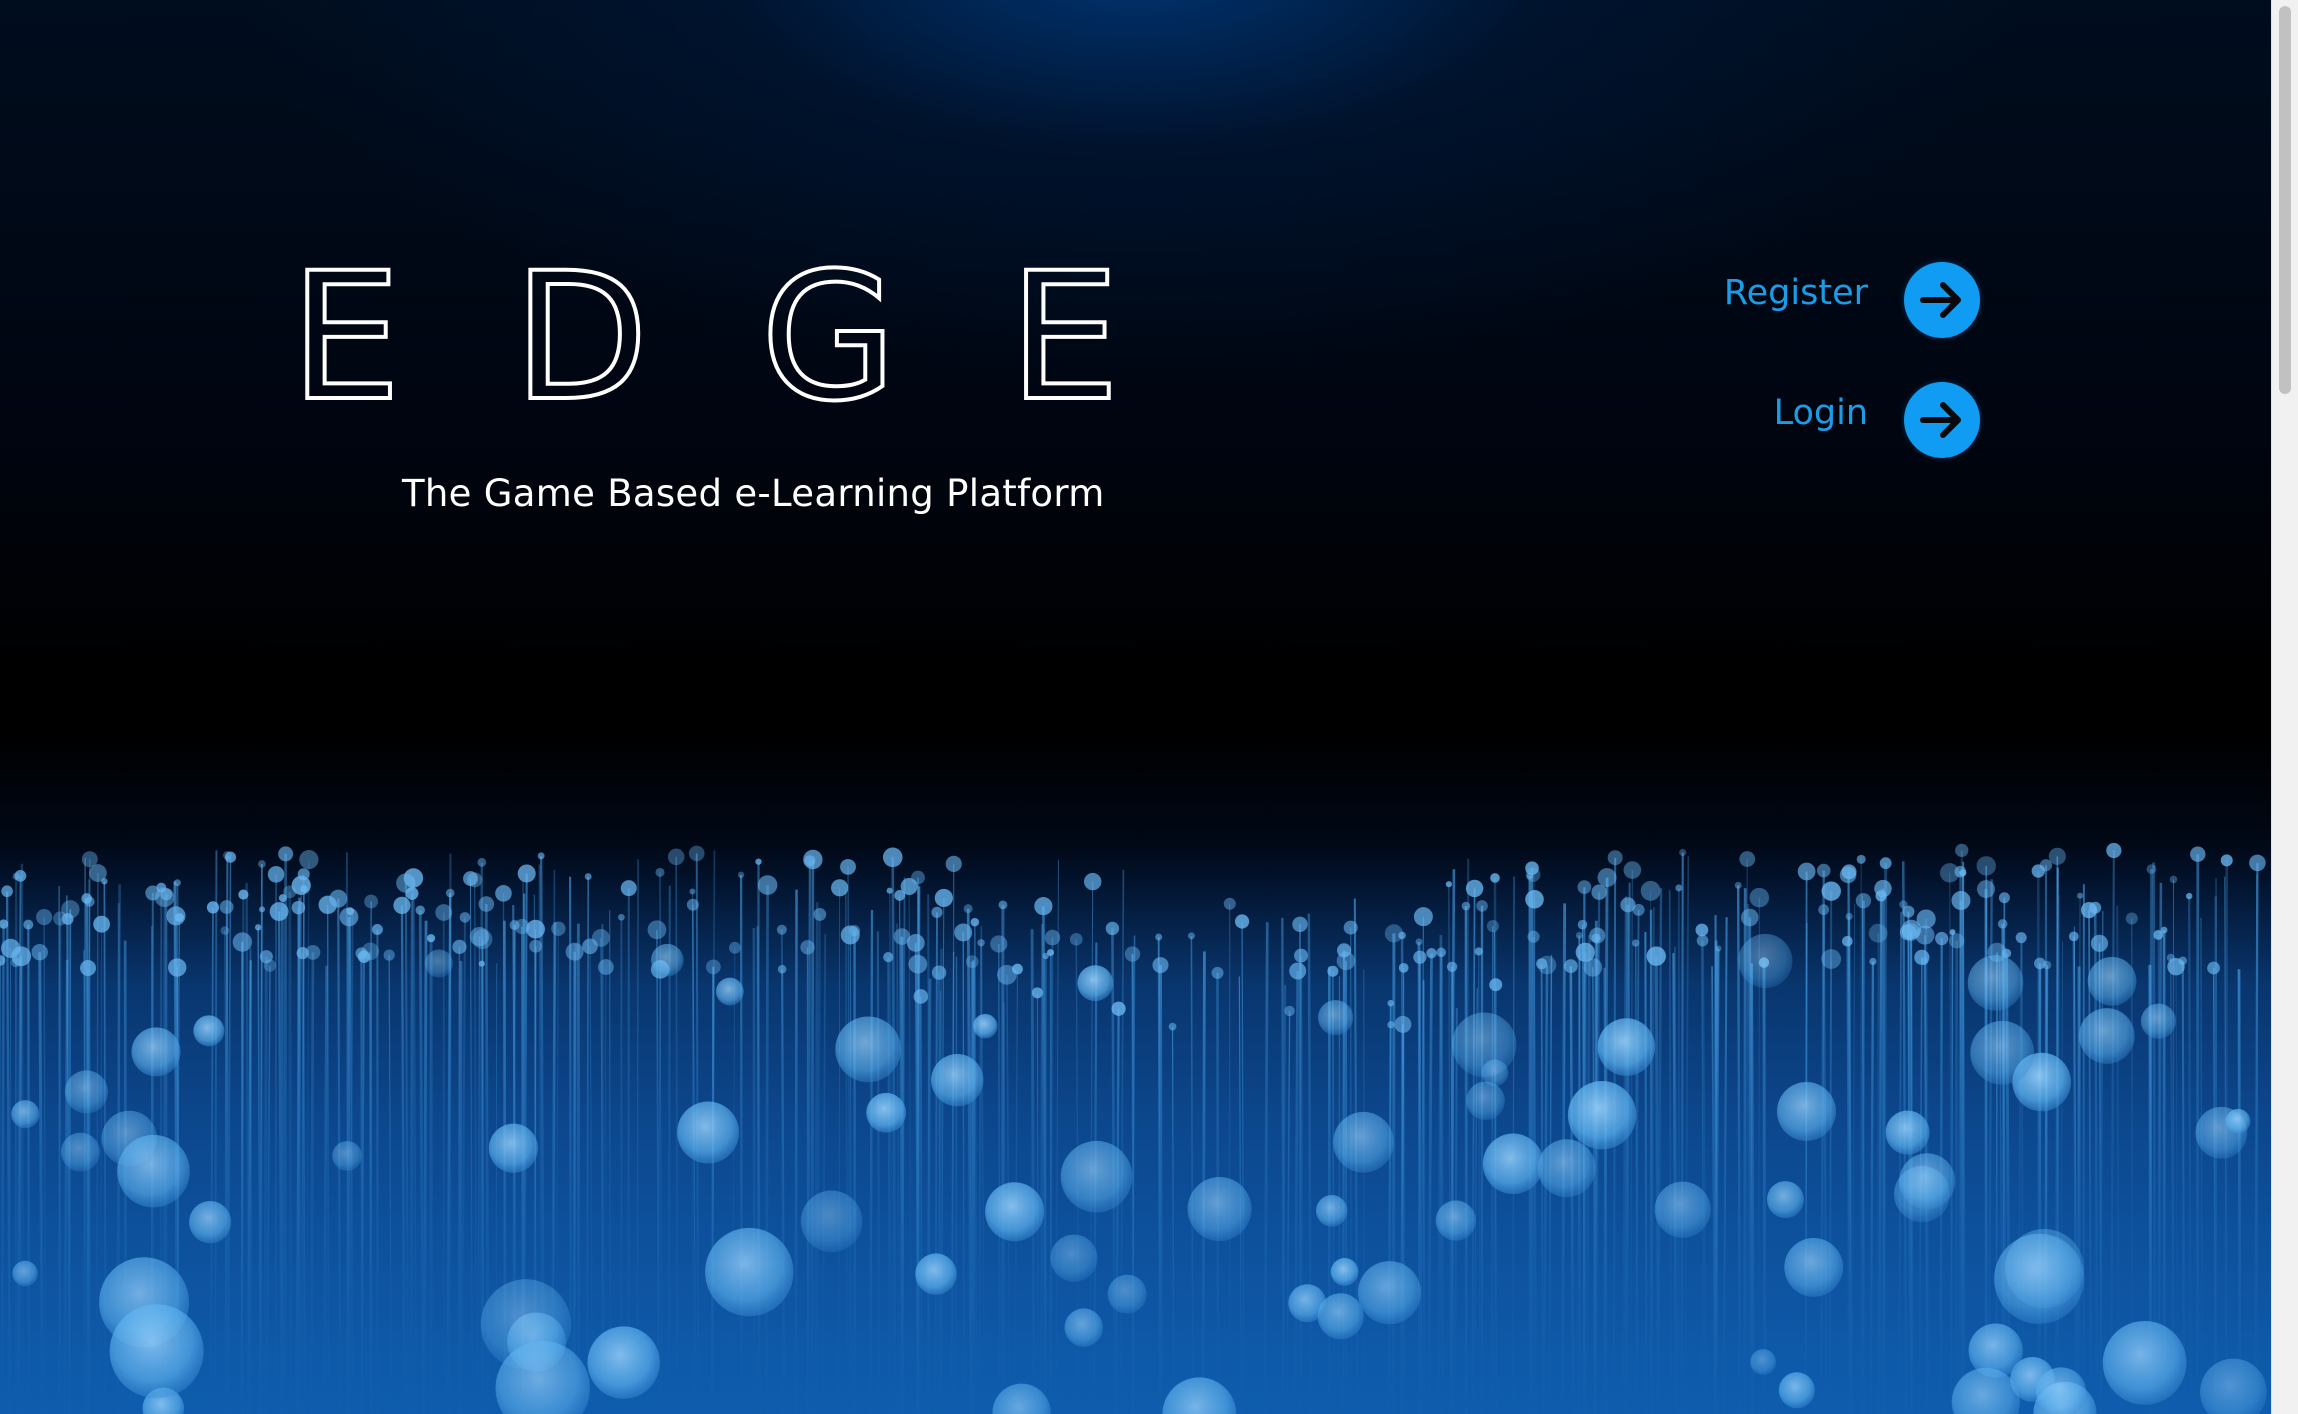  I want to click on register-label: Register, so click(1796, 293).